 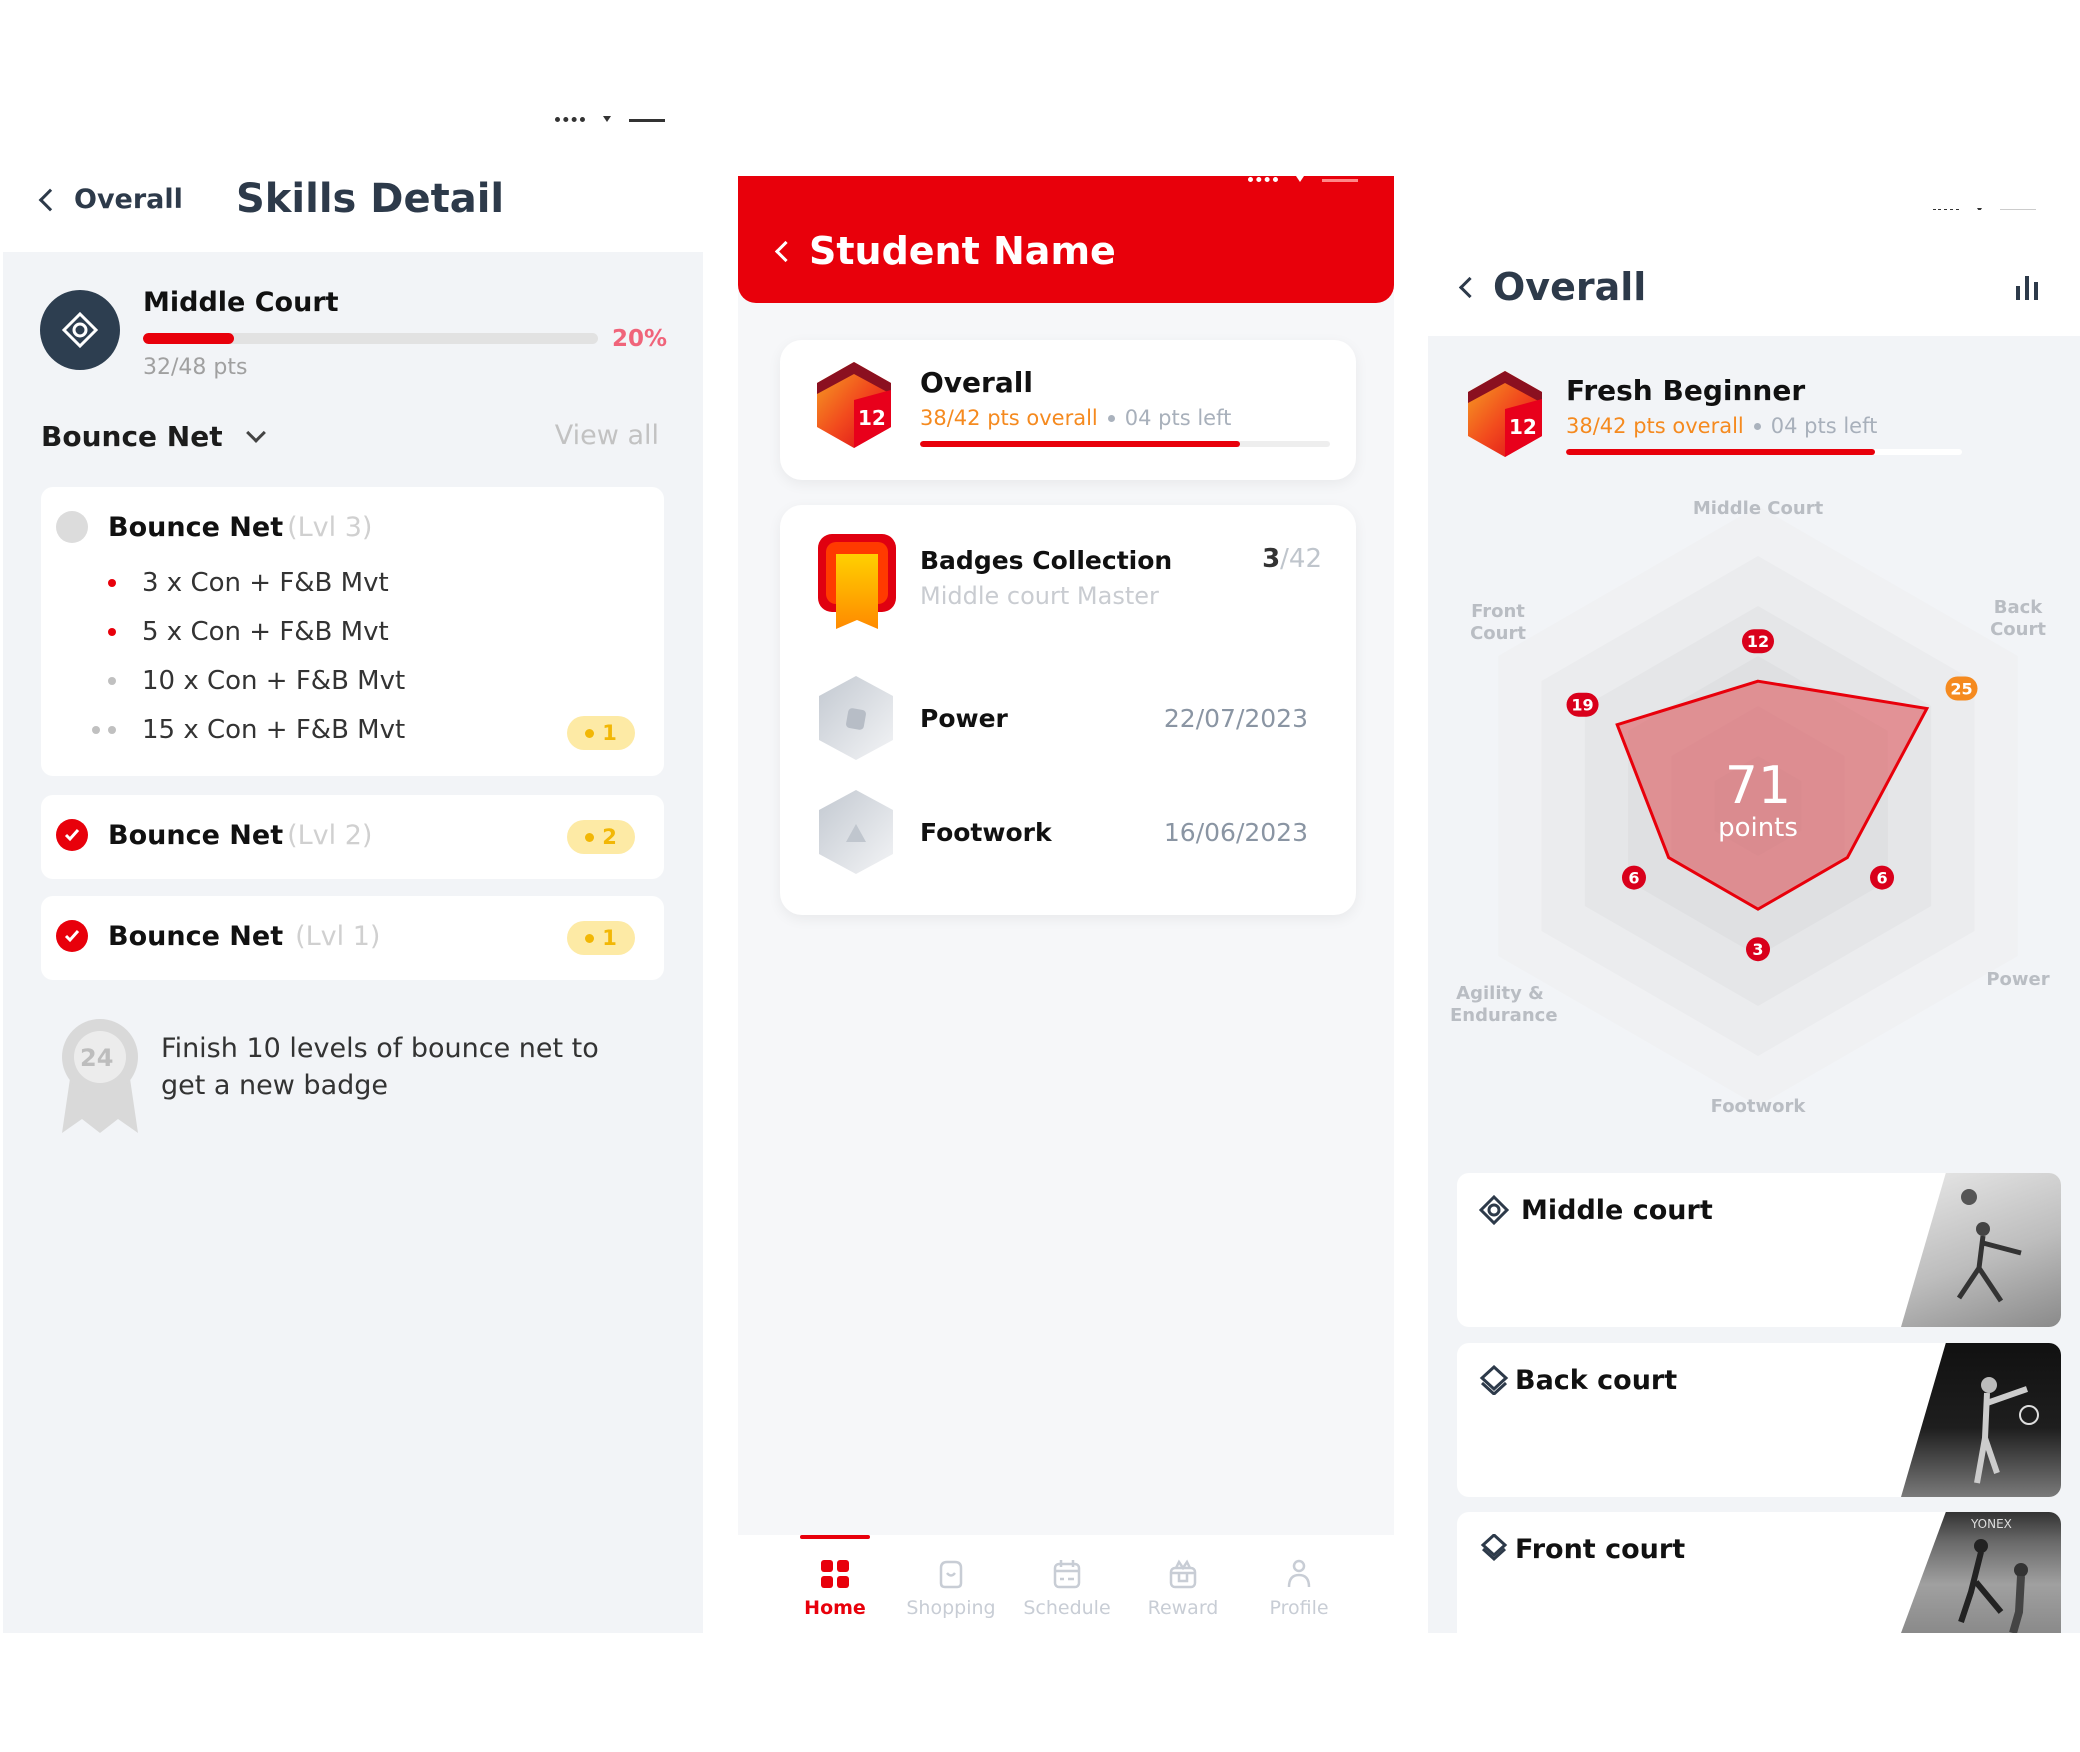 What do you see at coordinates (607, 119) in the screenshot?
I see `wifi-icon` at bounding box center [607, 119].